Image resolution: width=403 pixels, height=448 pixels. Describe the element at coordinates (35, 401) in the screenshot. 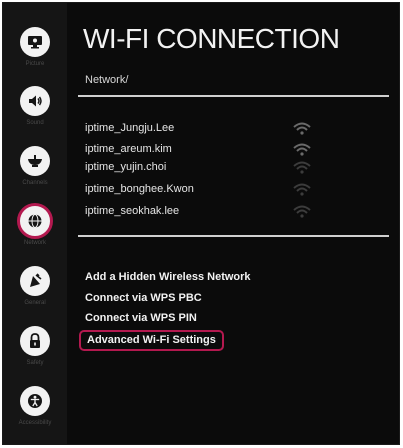

I see `accessibility-icon` at that location.